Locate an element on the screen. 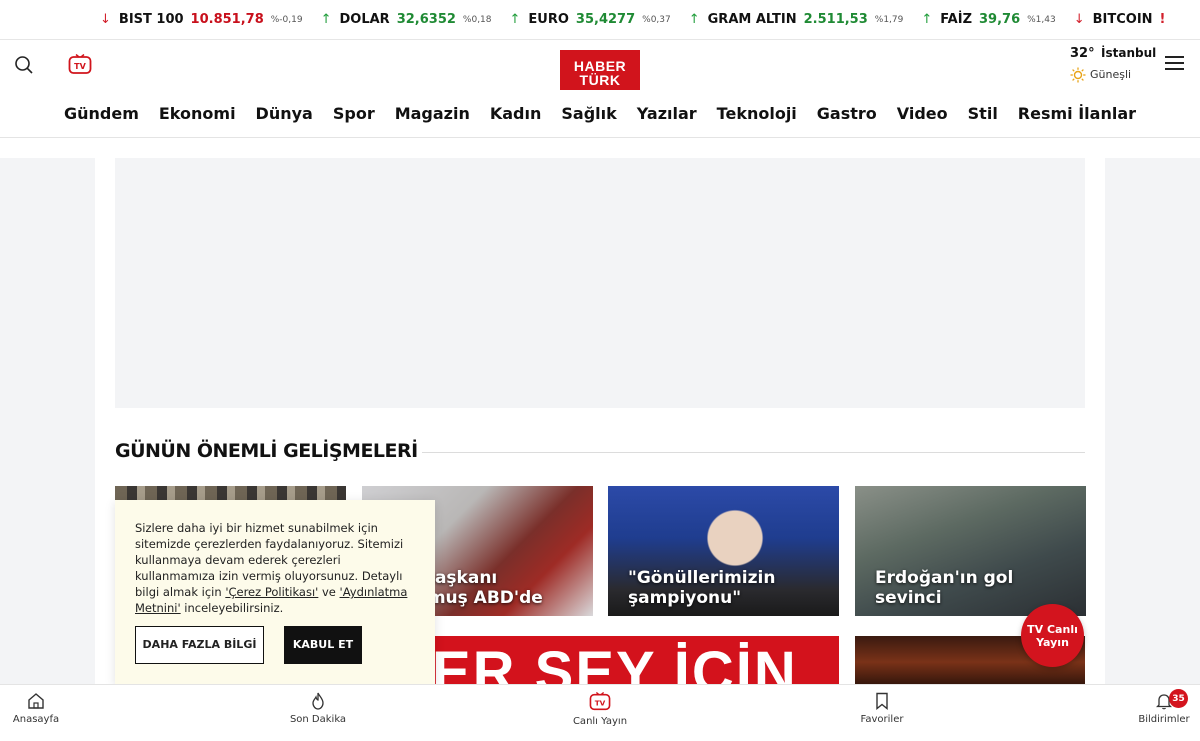  nav-item-saglik: Sağlık is located at coordinates (588, 113).